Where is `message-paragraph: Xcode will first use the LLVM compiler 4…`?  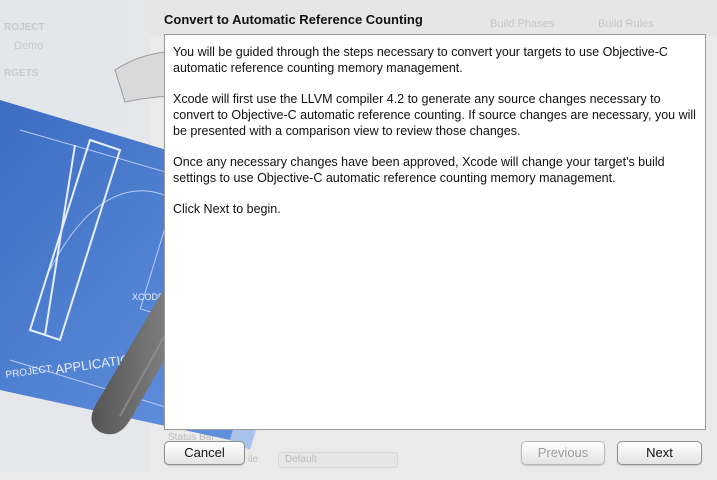 message-paragraph: Xcode will first use the LLVM compiler 4… is located at coordinates (434, 115).